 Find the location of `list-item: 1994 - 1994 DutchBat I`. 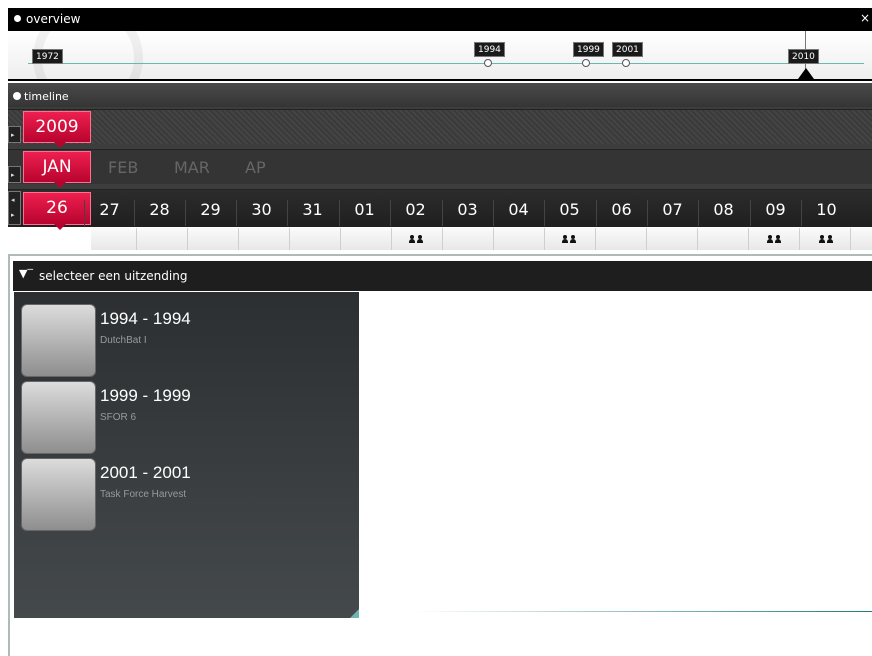

list-item: 1994 - 1994 DutchBat I is located at coordinates (186, 341).